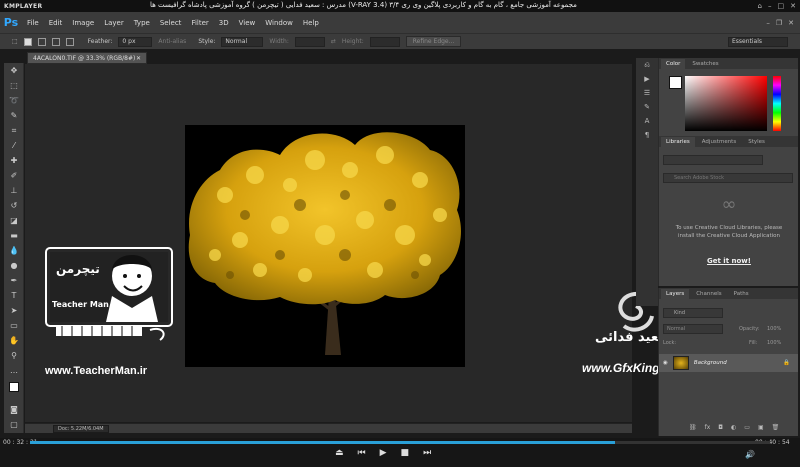 The image size is (800, 467). Describe the element at coordinates (728, 178) in the screenshot. I see `library-search: Search Adobe Stock` at that location.